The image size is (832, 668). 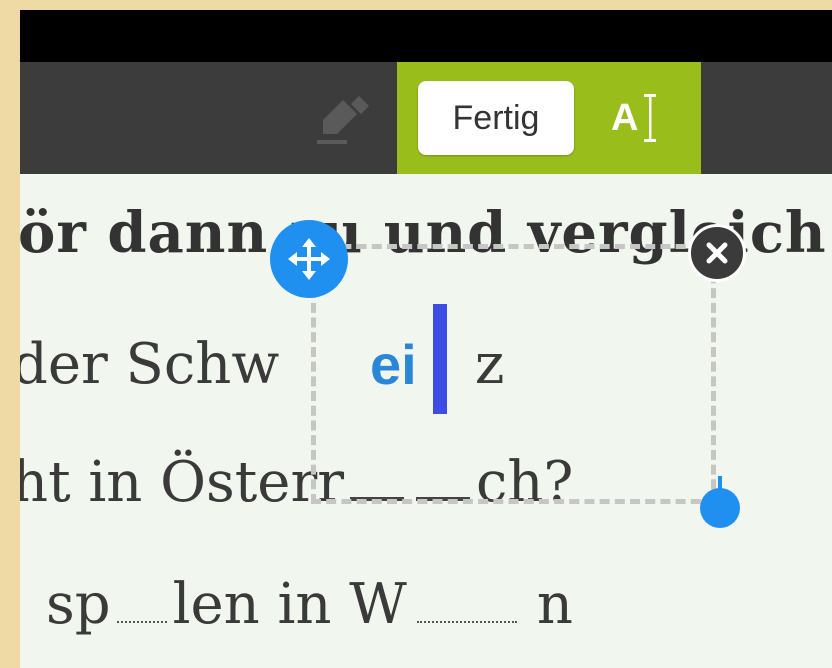 I want to click on line4-part-c: n, so click(x=554, y=604).